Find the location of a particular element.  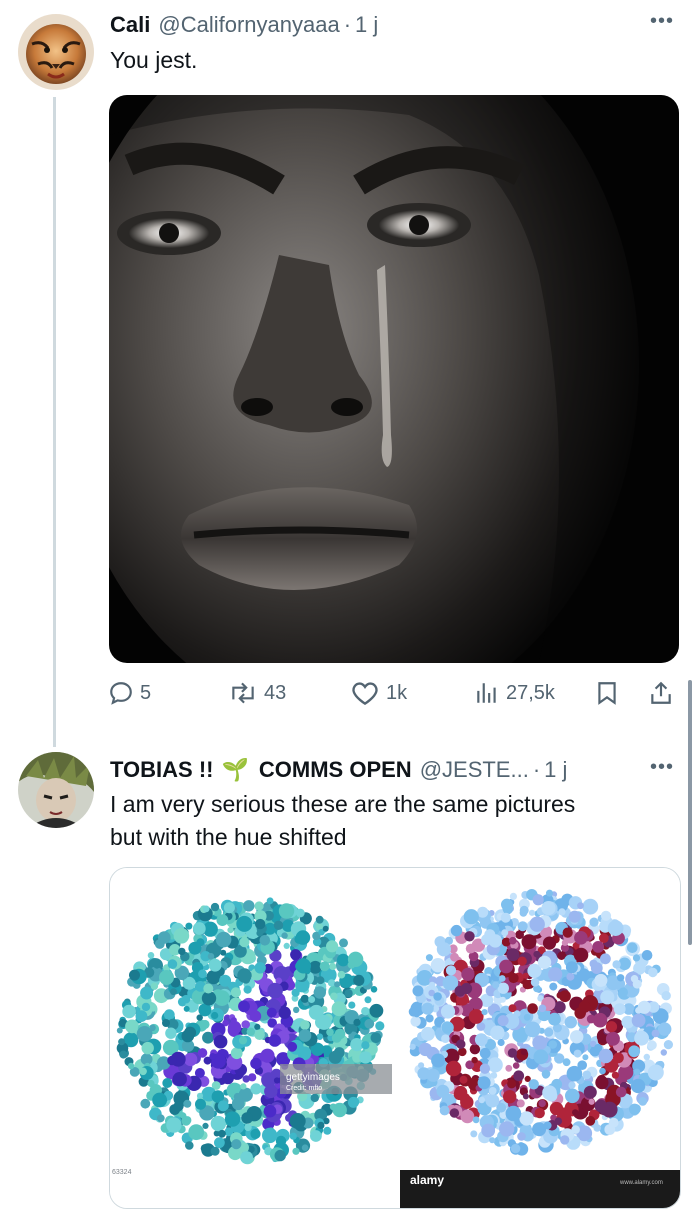

share-icon is located at coordinates (661, 692).